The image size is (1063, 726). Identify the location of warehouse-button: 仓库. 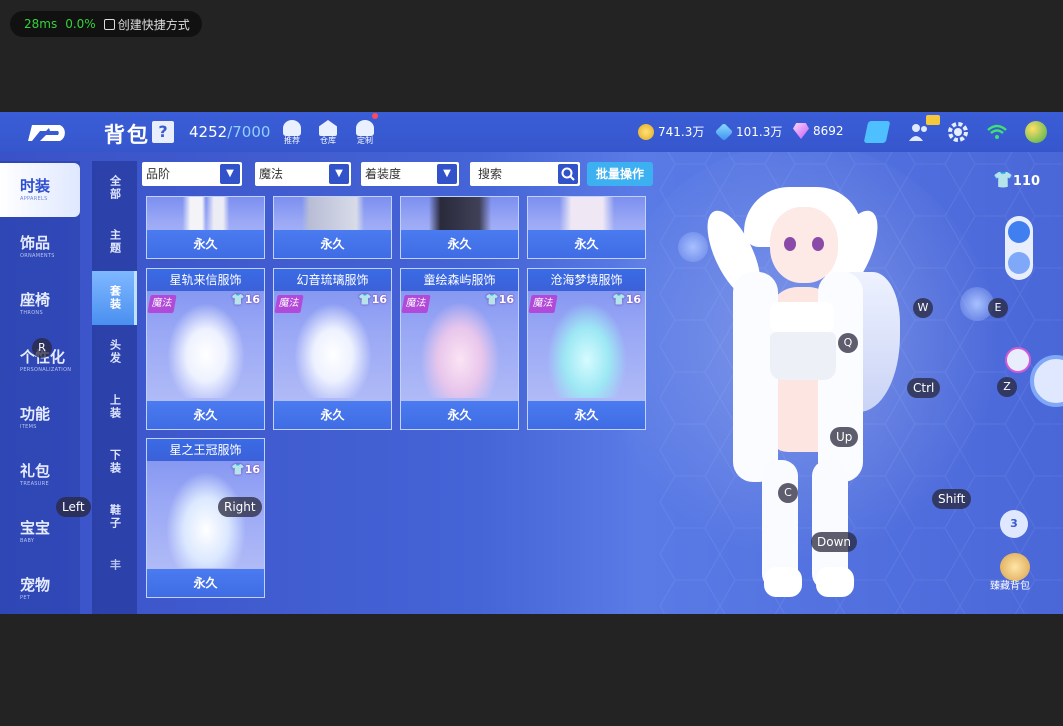
(328, 133).